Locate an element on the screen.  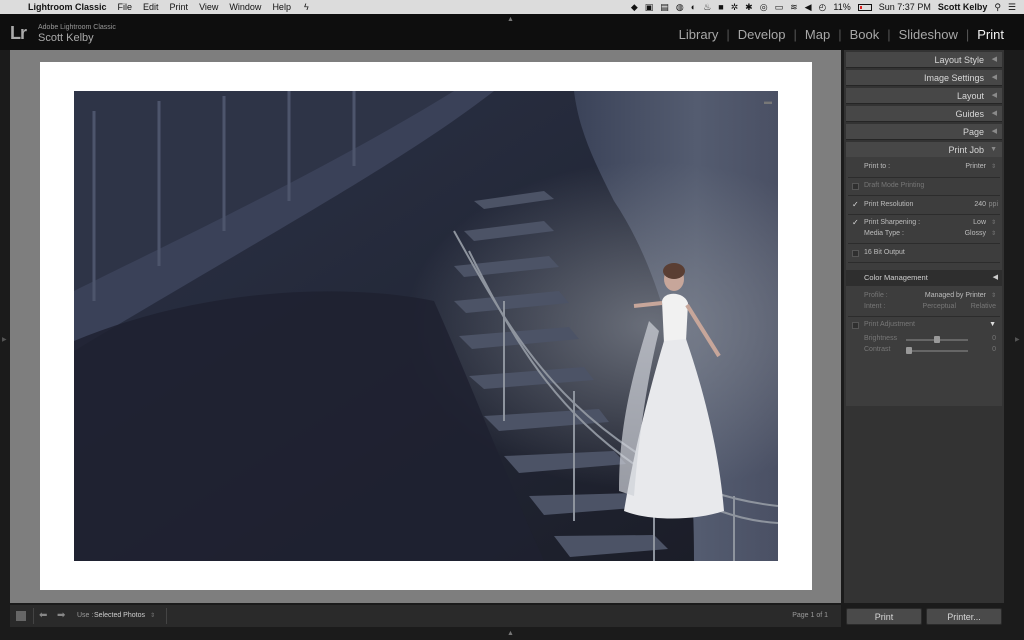
menu-clock: Sun 7:37 PM is located at coordinates (905, 7).